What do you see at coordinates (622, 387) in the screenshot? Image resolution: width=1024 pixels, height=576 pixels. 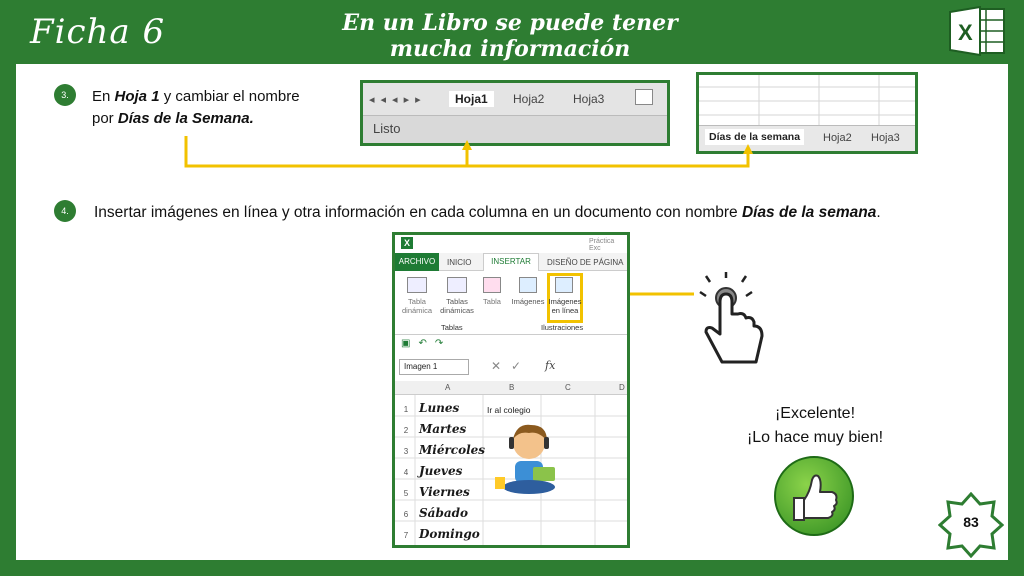 I see `col-header-d: D` at bounding box center [622, 387].